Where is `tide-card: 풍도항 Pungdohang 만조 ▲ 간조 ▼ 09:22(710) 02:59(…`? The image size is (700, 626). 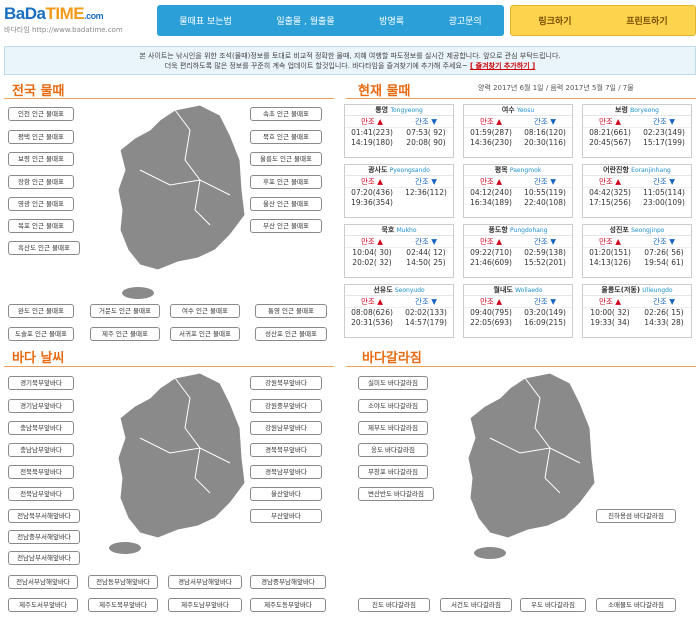 tide-card: 풍도항 Pungdohang 만조 ▲ 간조 ▼ 09:22(710) 02:59(… is located at coordinates (518, 251).